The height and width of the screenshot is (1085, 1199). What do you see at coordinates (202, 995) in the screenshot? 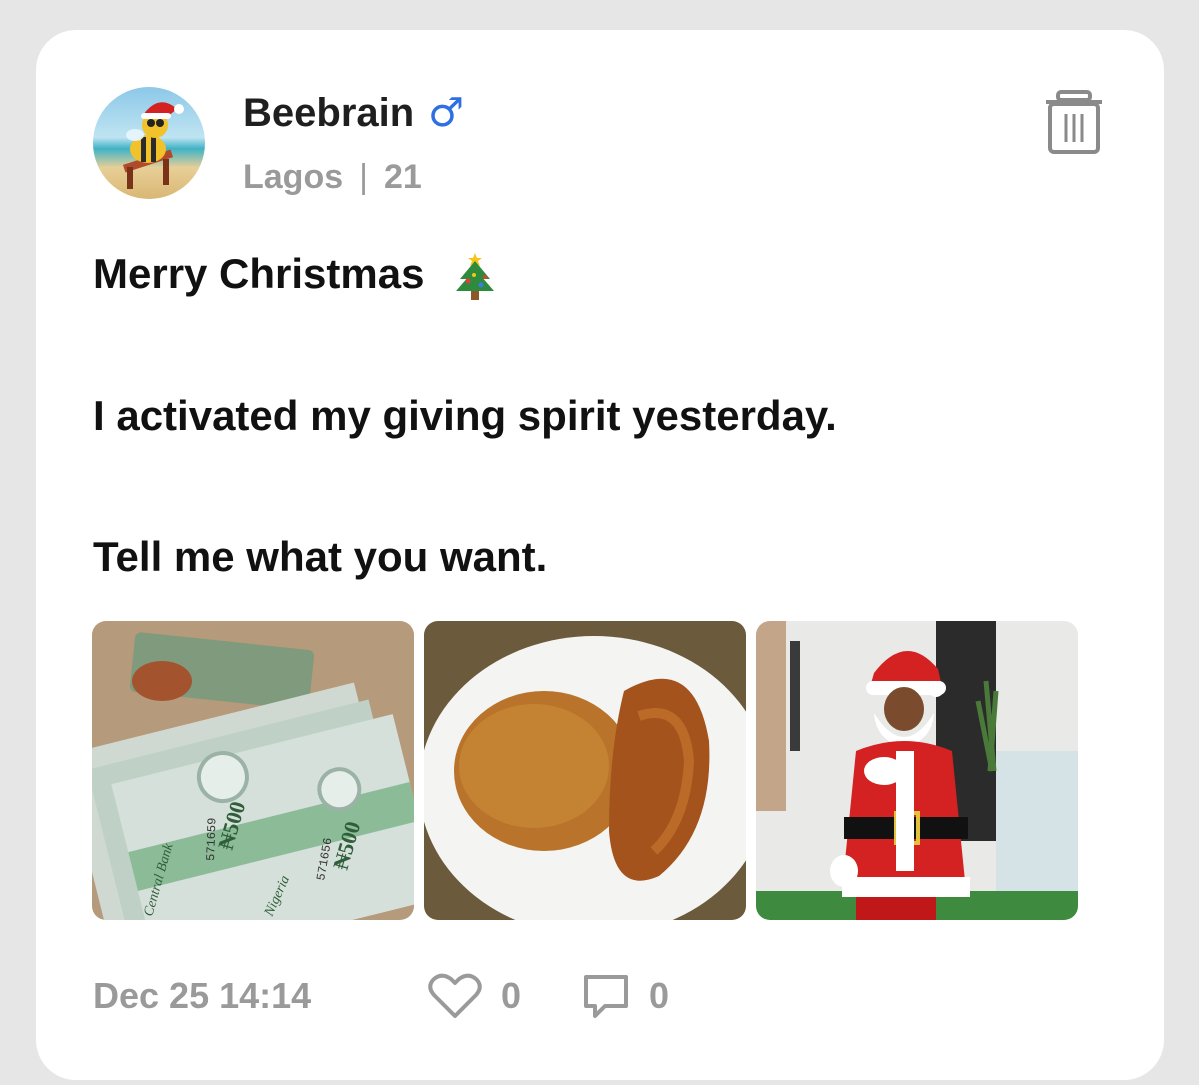
I see `post-timestamp: Dec 25 14:14` at bounding box center [202, 995].